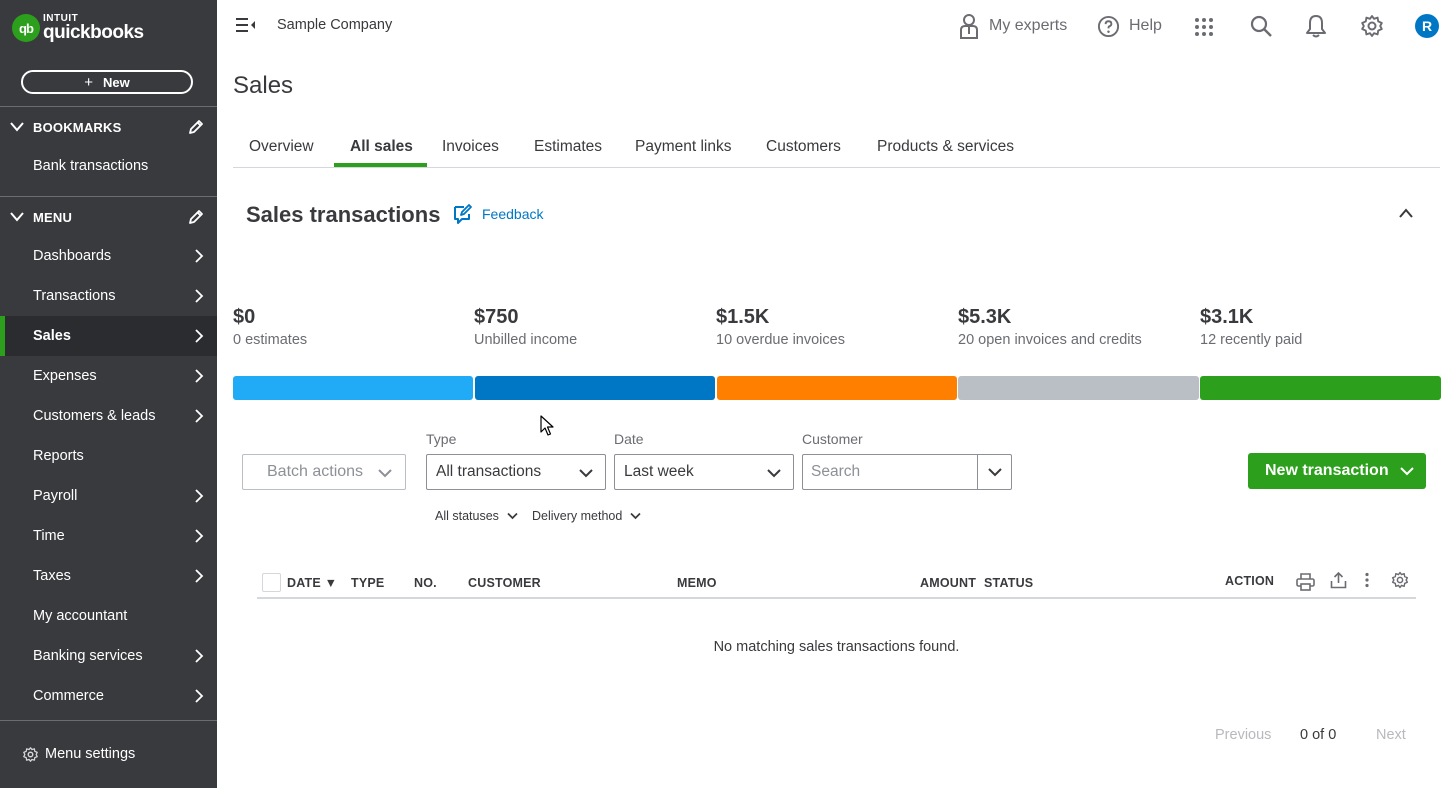  What do you see at coordinates (743, 317) in the screenshot?
I see `stat-value: $1.5K` at bounding box center [743, 317].